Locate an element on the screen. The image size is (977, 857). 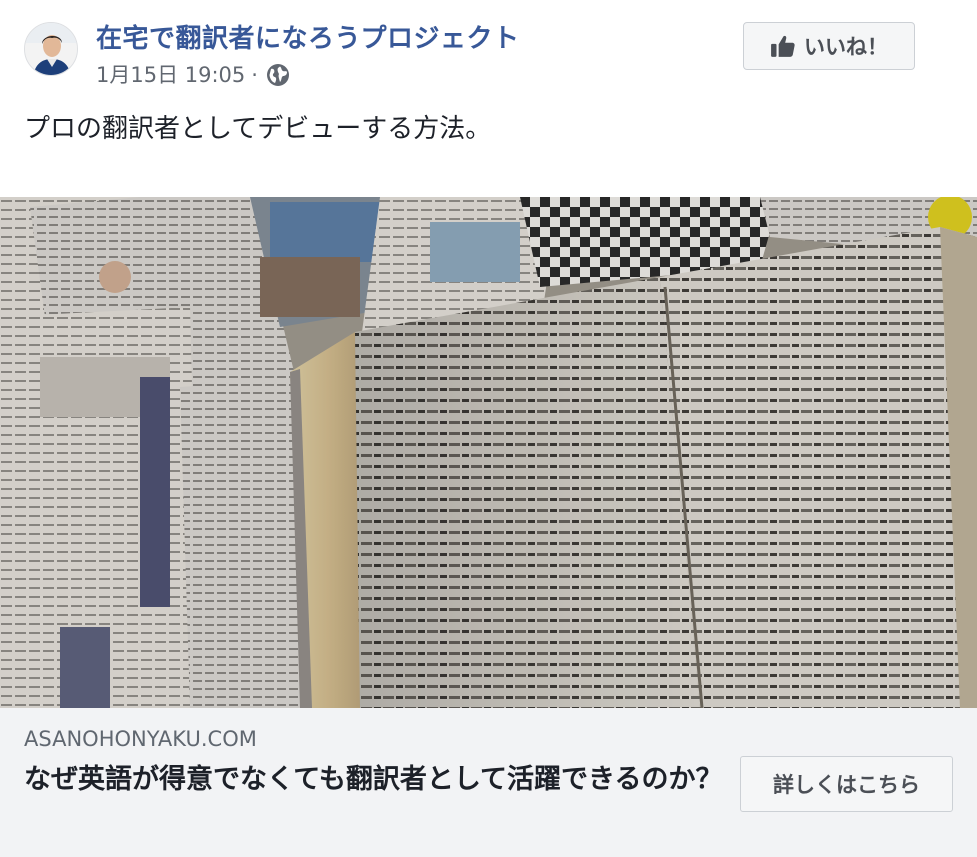
avatar-photo is located at coordinates (51, 49).